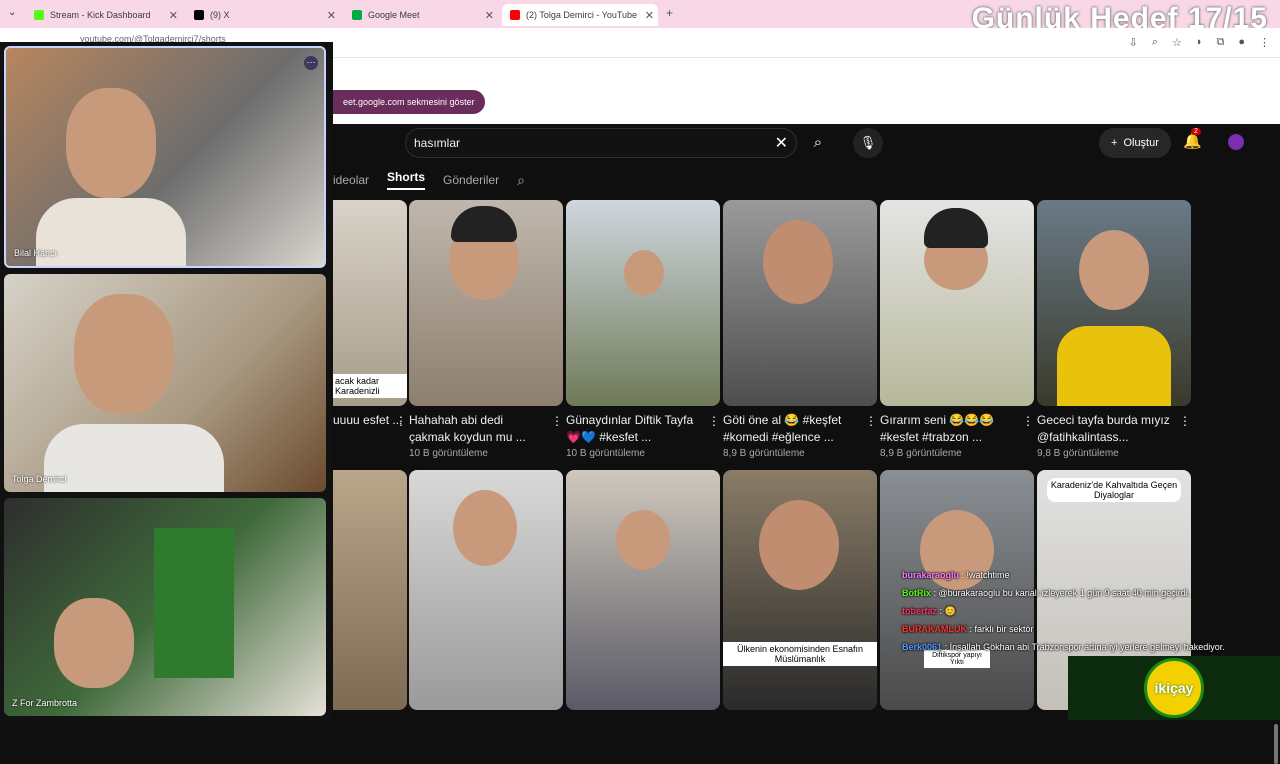 Image resolution: width=1280 pixels, height=764 pixels. Describe the element at coordinates (781, 143) in the screenshot. I see `clear-search-icon: ✕` at that location.